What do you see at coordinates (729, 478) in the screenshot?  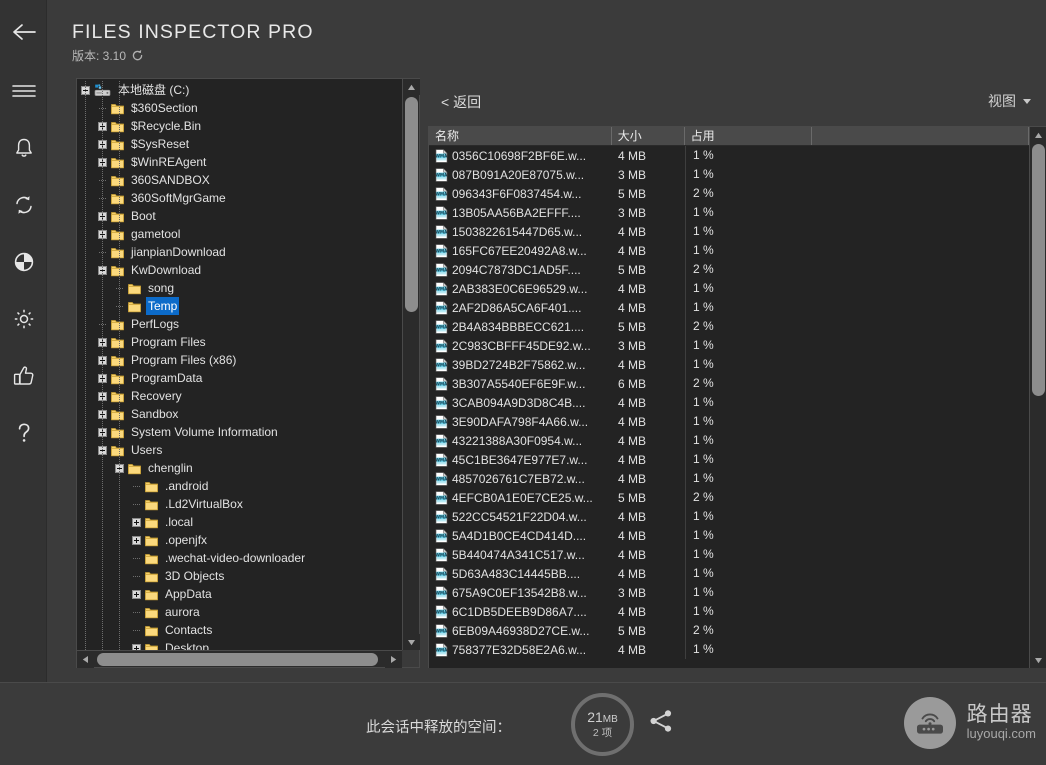 I see `table-row: WMA 4857026761C7EB72.w... 4 MB 1 %` at bounding box center [729, 478].